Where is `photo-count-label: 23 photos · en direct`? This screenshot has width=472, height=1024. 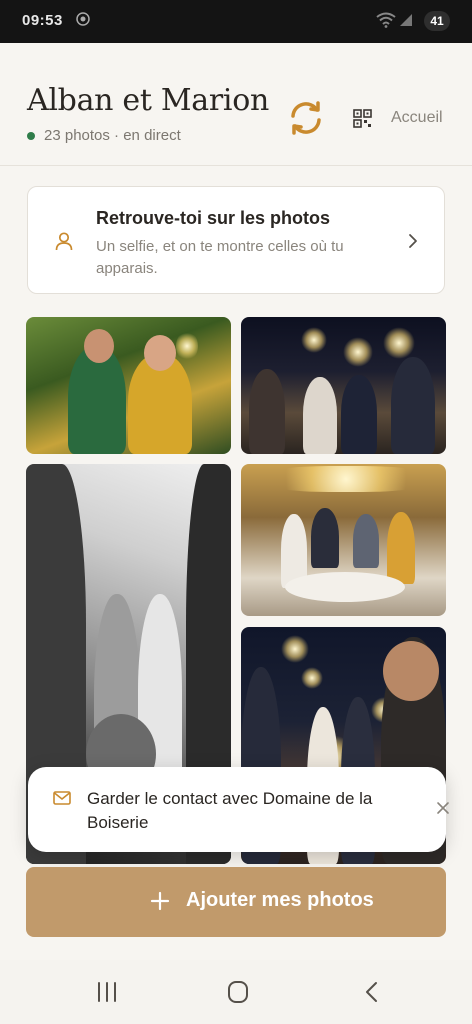 photo-count-label: 23 photos · en direct is located at coordinates (112, 135).